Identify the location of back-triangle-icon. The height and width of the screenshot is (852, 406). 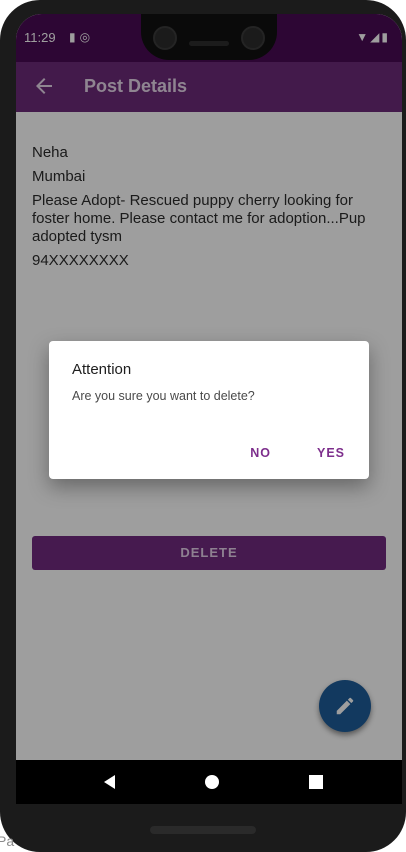
(110, 782).